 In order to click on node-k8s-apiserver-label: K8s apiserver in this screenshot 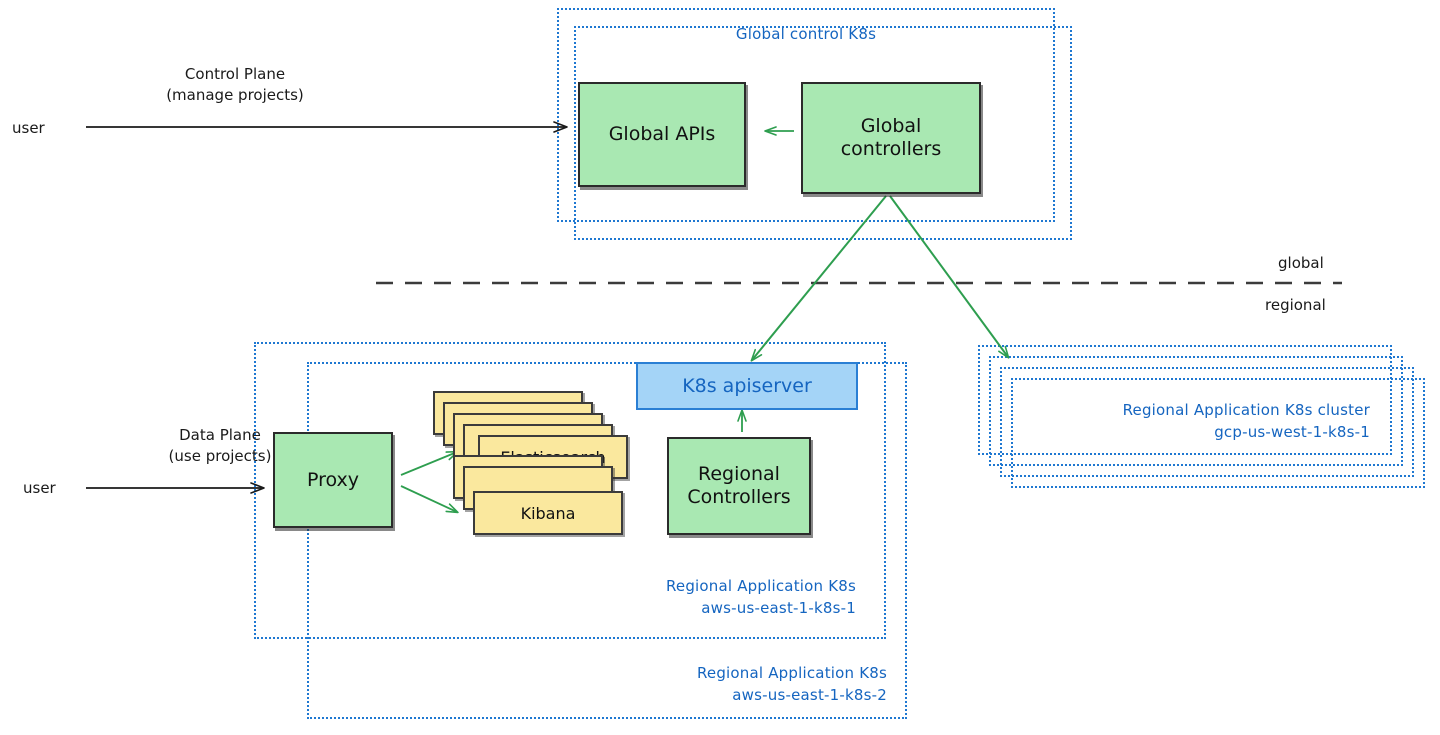, I will do `click(747, 385)`.